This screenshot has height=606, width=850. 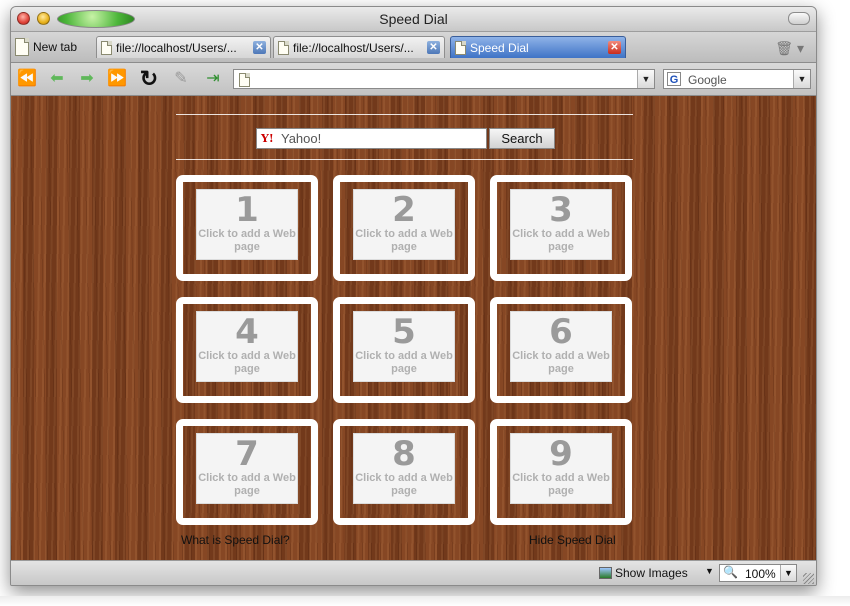 What do you see at coordinates (651, 573) in the screenshot?
I see `show-images-label: Show Images` at bounding box center [651, 573].